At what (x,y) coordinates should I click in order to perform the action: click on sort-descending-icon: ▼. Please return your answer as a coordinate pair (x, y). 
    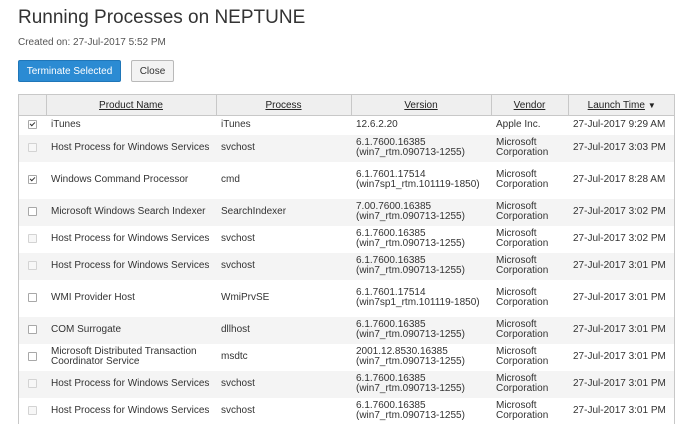
    Looking at the image, I should click on (651, 105).